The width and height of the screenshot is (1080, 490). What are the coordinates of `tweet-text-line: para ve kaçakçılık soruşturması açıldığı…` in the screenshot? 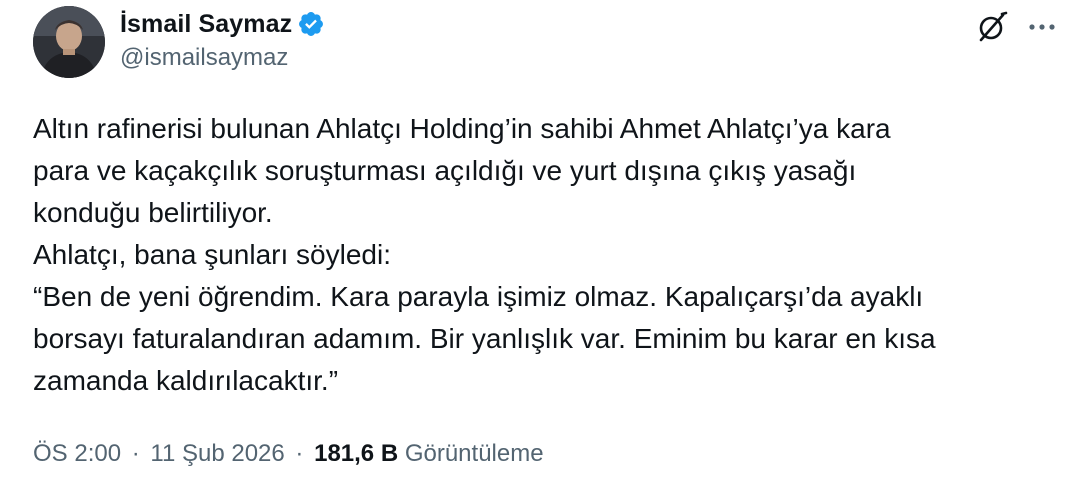 It's located at (445, 170).